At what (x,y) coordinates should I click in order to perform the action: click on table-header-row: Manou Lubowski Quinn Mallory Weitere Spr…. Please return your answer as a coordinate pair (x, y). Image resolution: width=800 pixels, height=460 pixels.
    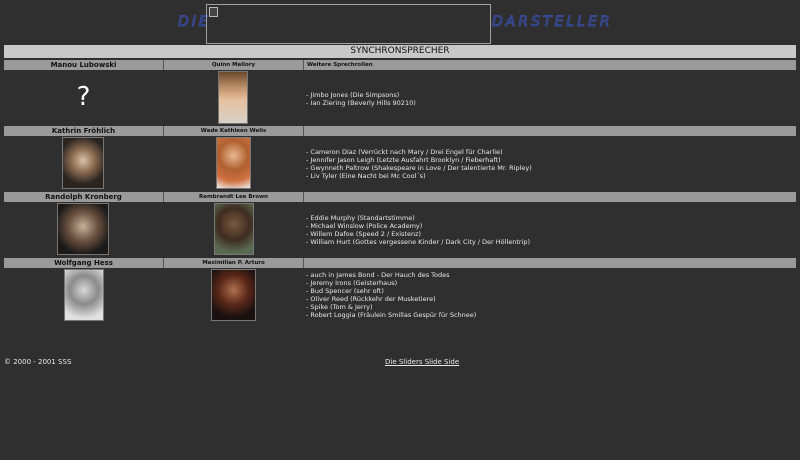
    Looking at the image, I should click on (400, 64).